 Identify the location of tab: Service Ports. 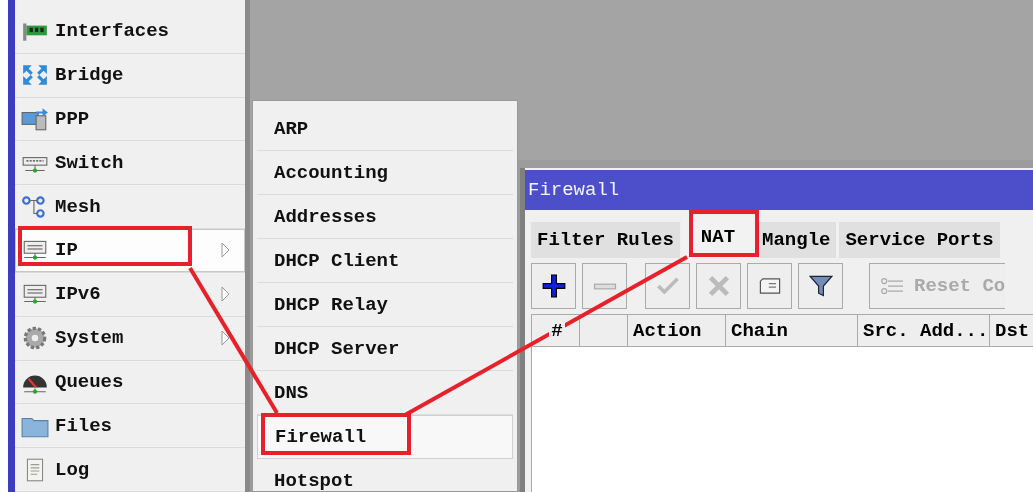
(919, 240).